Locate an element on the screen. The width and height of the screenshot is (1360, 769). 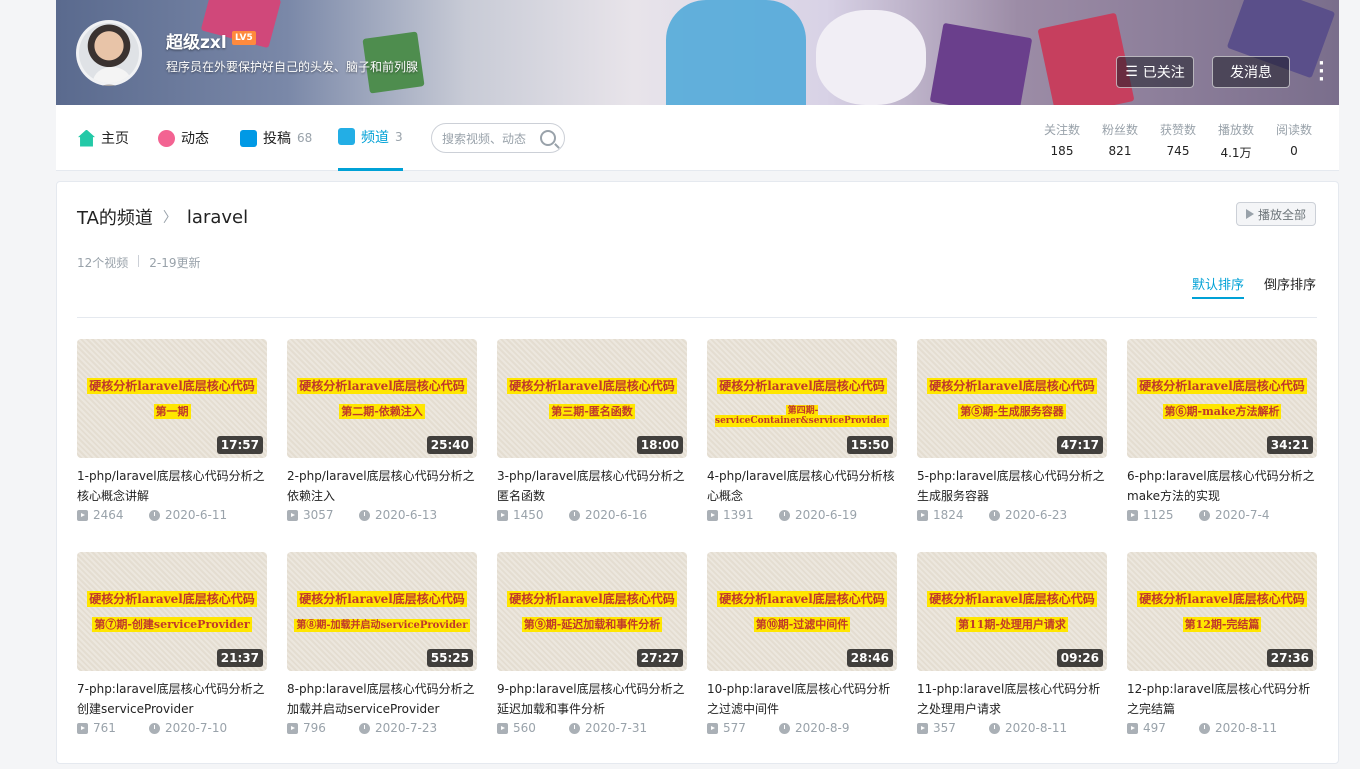
tab-channel: 频道 3 is located at coordinates (370, 138).